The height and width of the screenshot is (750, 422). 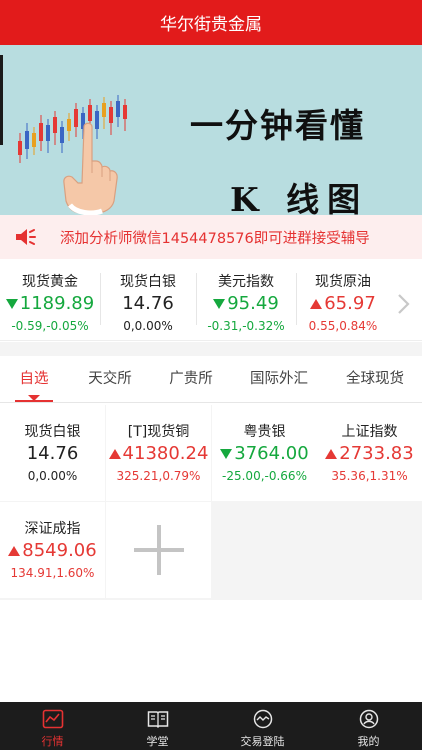 I want to click on quote-change: -0.59,-0.05%, so click(x=50, y=326).